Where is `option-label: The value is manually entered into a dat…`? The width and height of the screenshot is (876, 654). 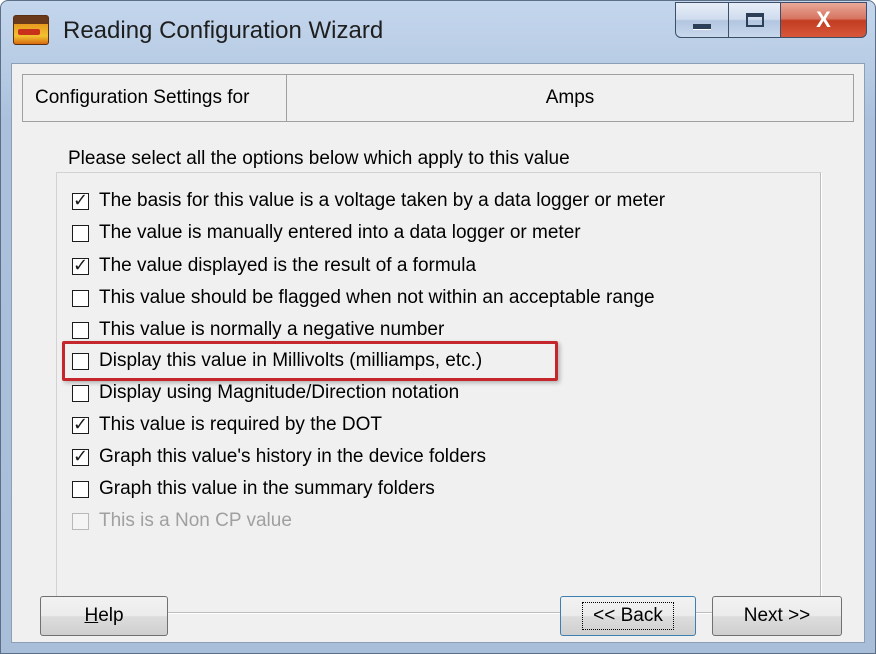 option-label: The value is manually entered into a dat… is located at coordinates (340, 232).